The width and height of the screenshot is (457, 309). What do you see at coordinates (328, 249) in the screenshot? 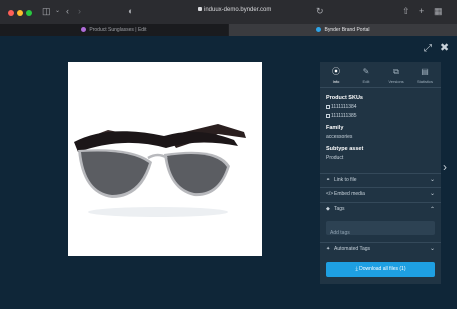
I see `wand-icon: ✦` at bounding box center [328, 249].